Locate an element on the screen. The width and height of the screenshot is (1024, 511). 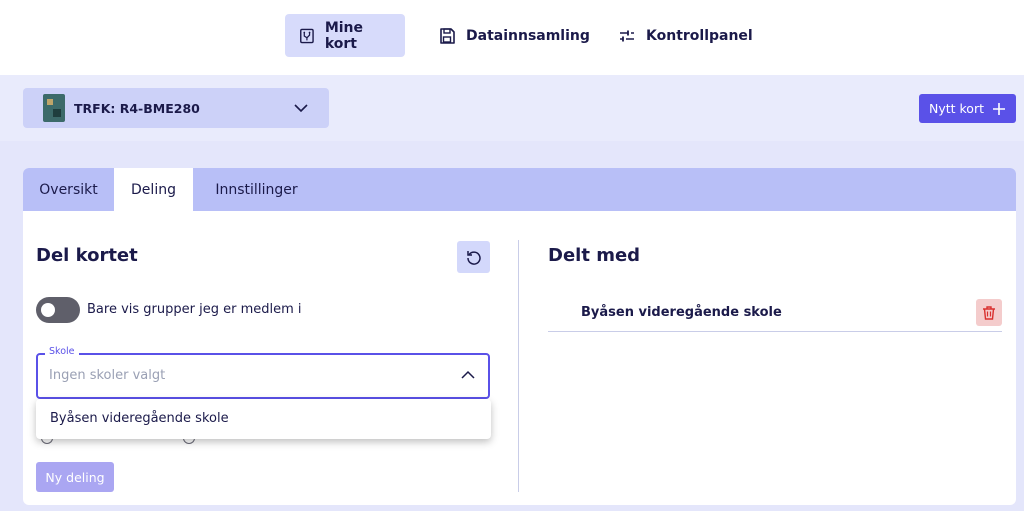
nav-item-mine-kort: Mine kort is located at coordinates (345, 35).